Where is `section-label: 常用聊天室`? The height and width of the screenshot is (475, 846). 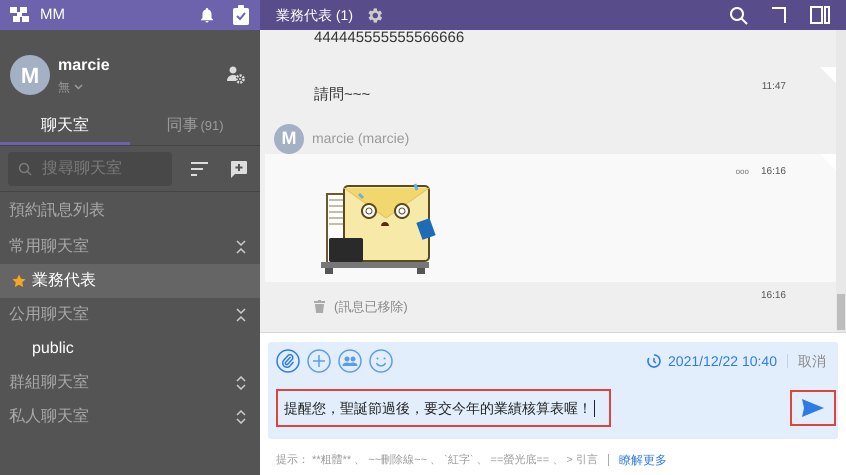
section-label: 常用聊天室 is located at coordinates (49, 246).